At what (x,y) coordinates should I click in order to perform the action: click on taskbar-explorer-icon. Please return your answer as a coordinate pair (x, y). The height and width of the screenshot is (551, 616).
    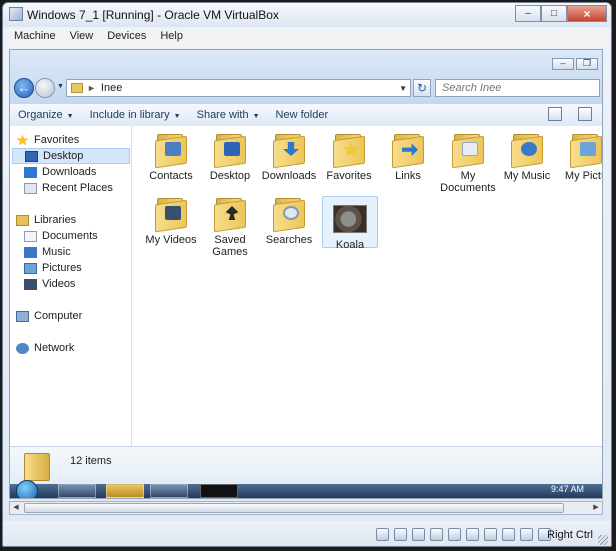
    Looking at the image, I should click on (125, 491).